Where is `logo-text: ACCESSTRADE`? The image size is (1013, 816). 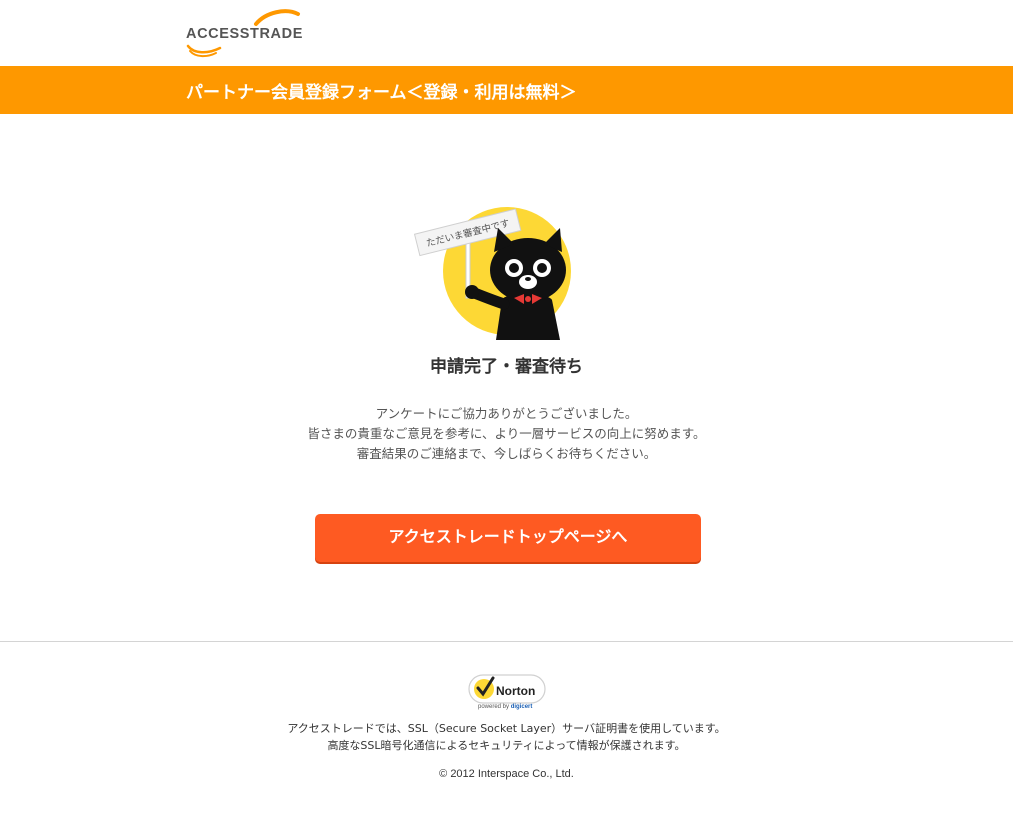
logo-text: ACCESSTRADE is located at coordinates (244, 34).